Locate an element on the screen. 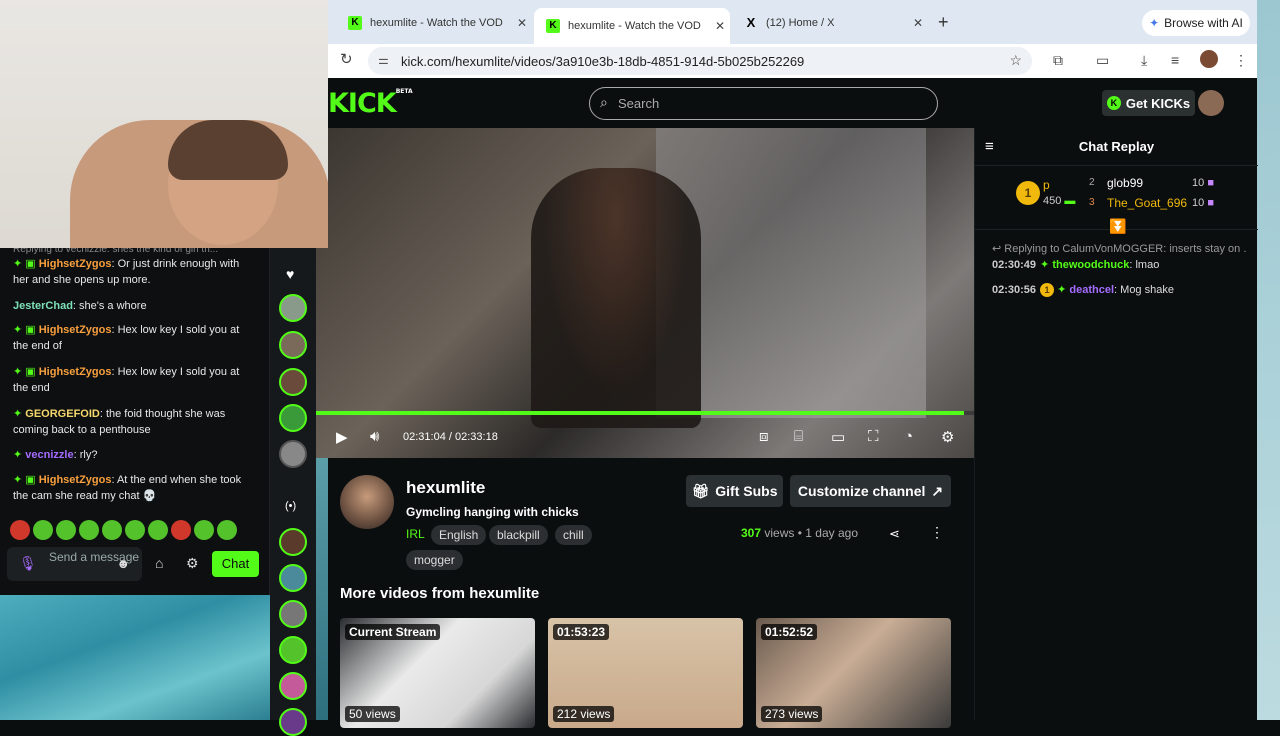 The image size is (1280, 736). duration: 02:33:18 is located at coordinates (476, 437).